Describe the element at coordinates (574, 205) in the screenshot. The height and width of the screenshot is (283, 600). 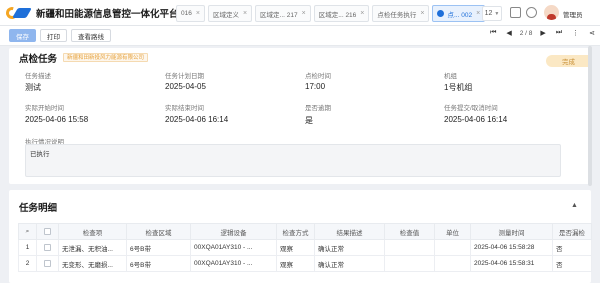
I see `chevron-up-icon: ▲` at that location.